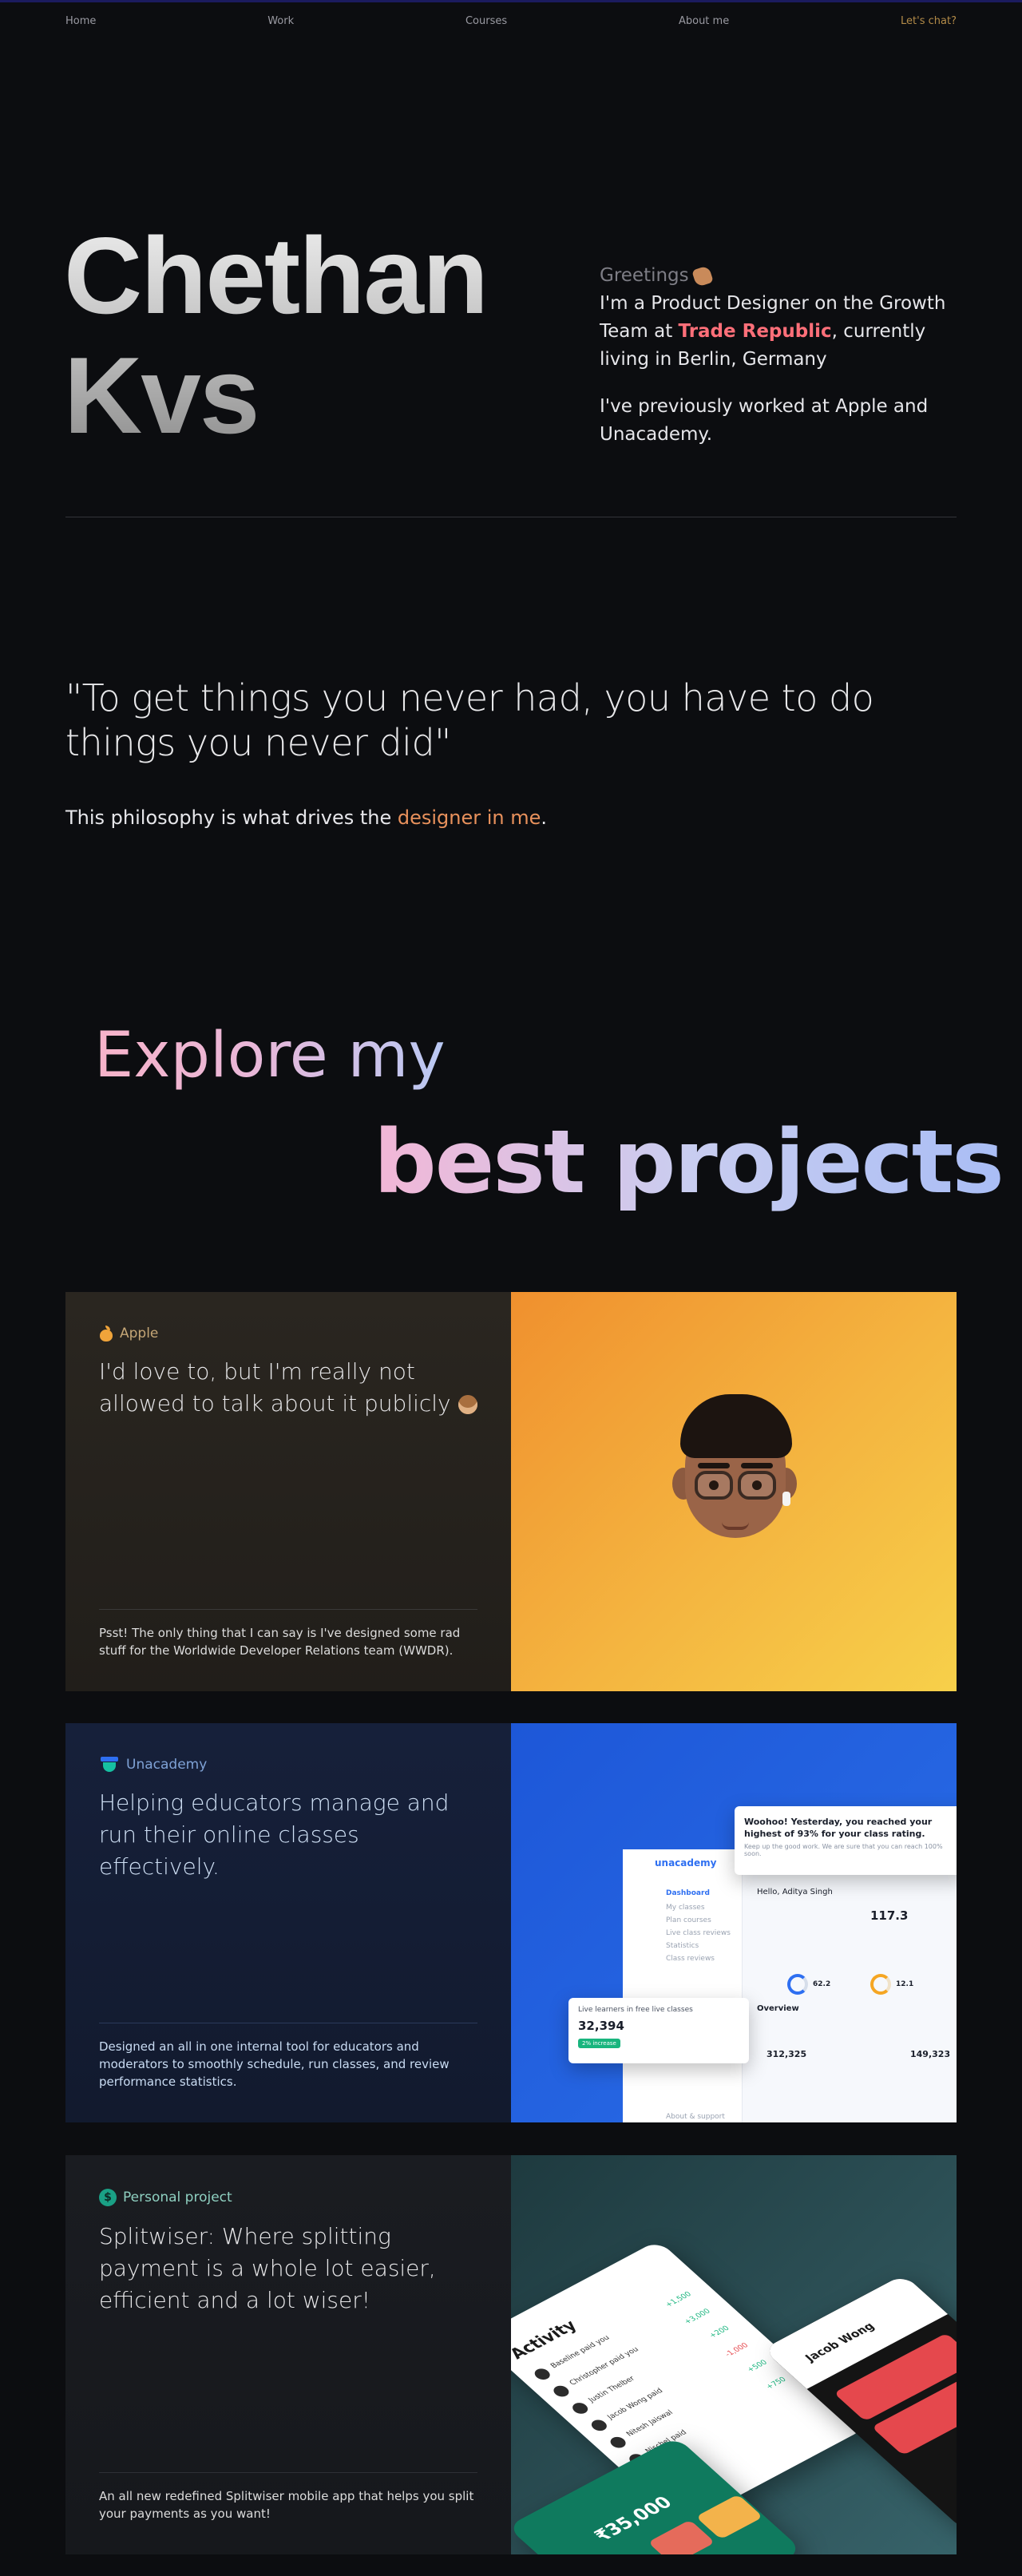 The width and height of the screenshot is (1022, 2576). What do you see at coordinates (467, 1404) in the screenshot?
I see `see-no-evil-monkey-icon` at bounding box center [467, 1404].